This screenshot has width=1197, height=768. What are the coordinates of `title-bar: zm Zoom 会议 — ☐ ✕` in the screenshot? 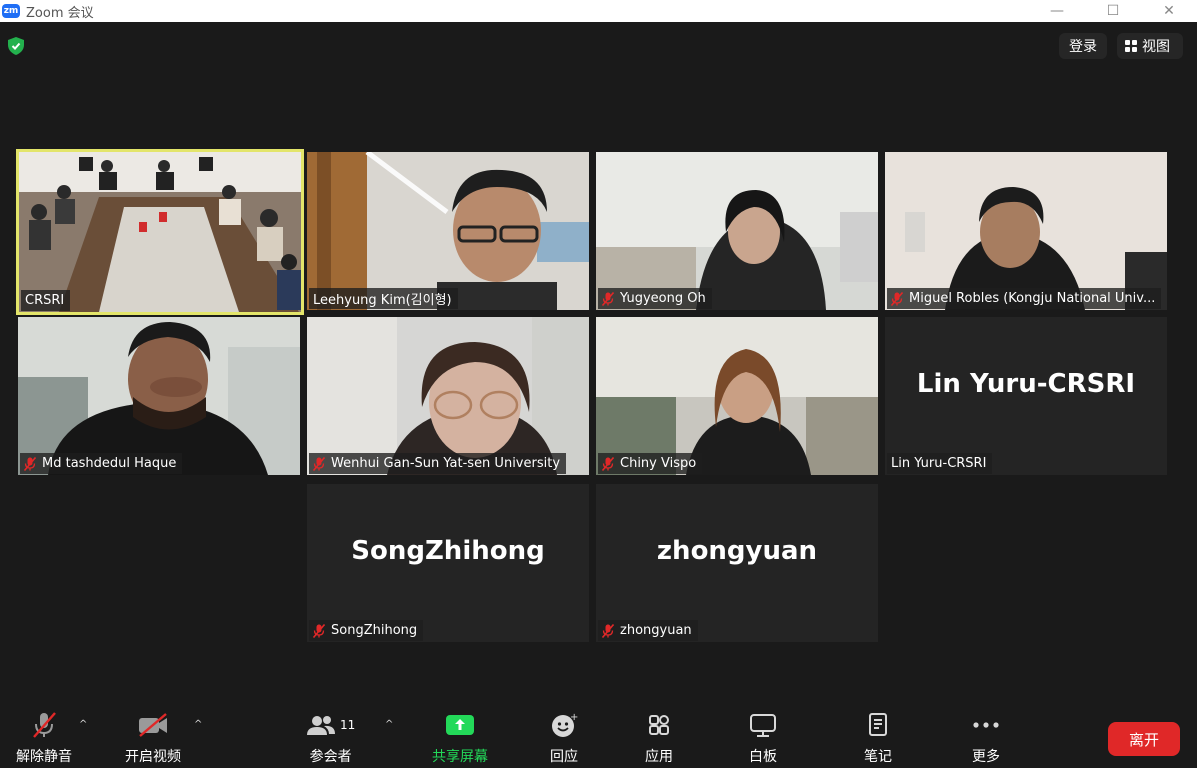 It's located at (598, 11).